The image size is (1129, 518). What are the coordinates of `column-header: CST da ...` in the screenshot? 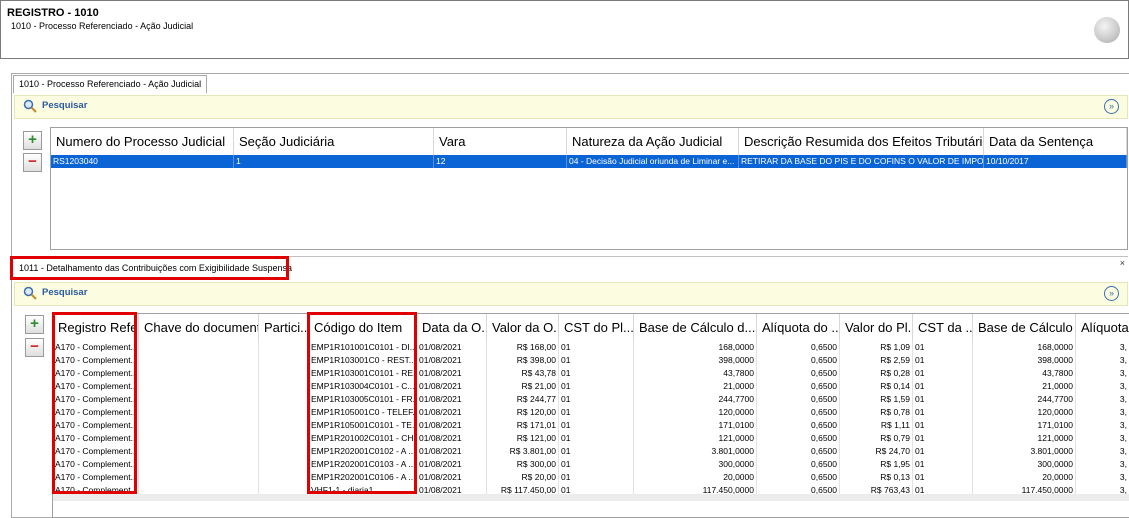 It's located at (943, 327).